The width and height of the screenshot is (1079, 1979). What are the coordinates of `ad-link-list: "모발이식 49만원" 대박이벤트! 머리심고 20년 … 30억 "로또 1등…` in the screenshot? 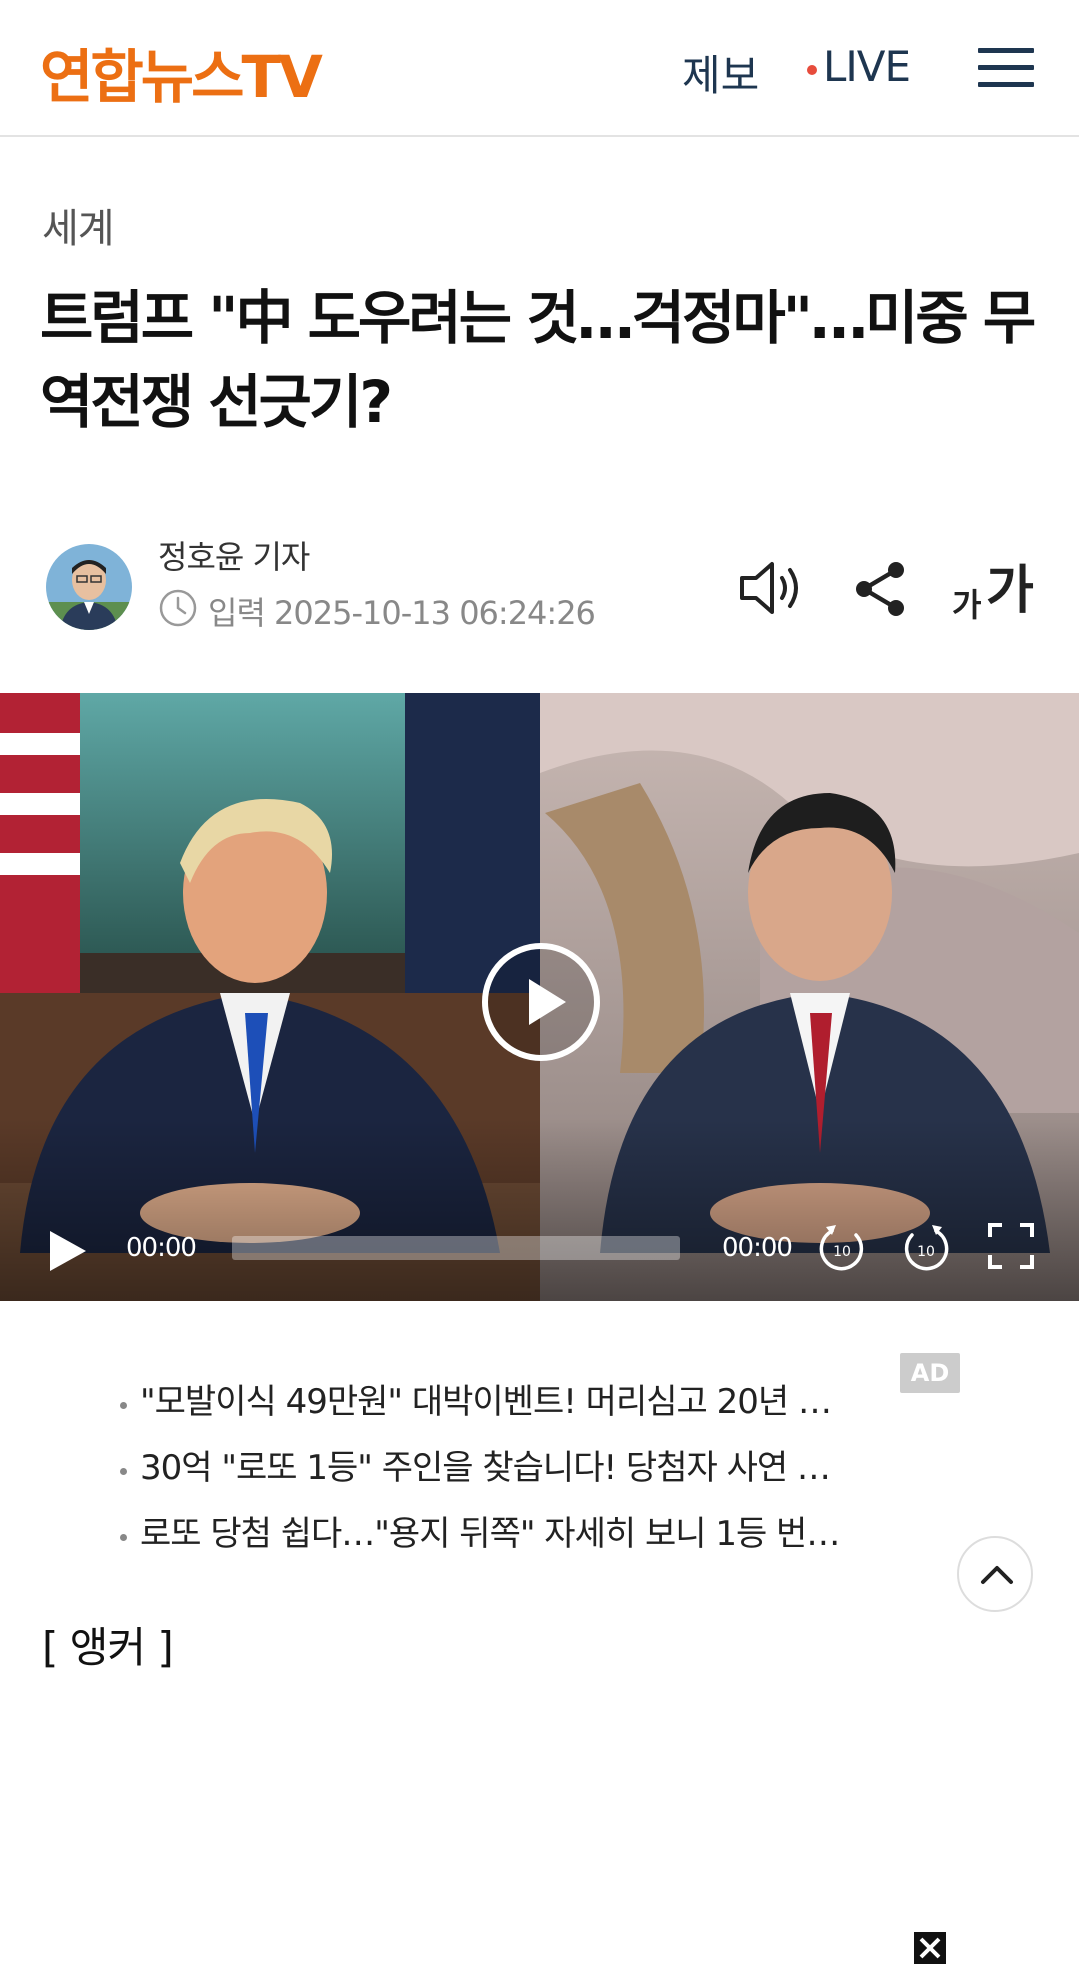 It's located at (508, 1473).